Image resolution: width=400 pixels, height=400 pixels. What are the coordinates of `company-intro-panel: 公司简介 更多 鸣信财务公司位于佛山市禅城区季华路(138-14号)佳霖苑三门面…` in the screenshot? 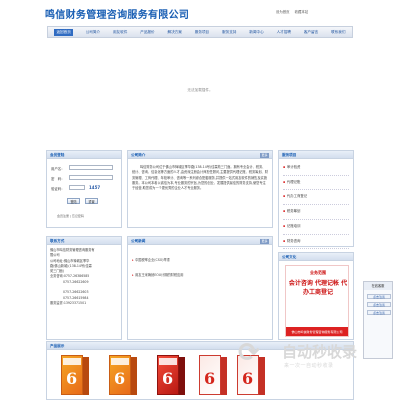 It's located at (200, 189).